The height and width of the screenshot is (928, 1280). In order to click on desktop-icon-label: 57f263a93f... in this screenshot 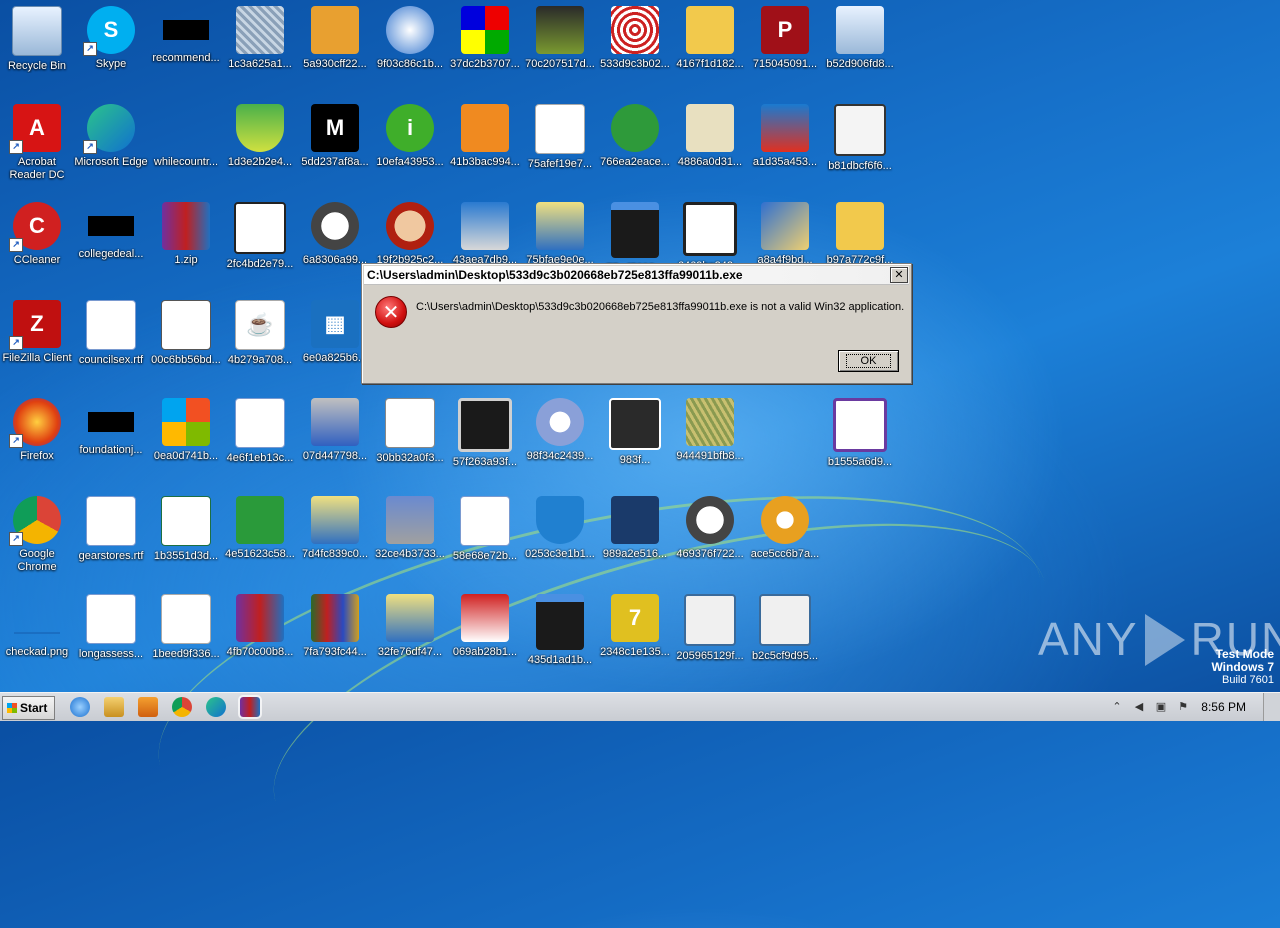, I will do `click(485, 462)`.